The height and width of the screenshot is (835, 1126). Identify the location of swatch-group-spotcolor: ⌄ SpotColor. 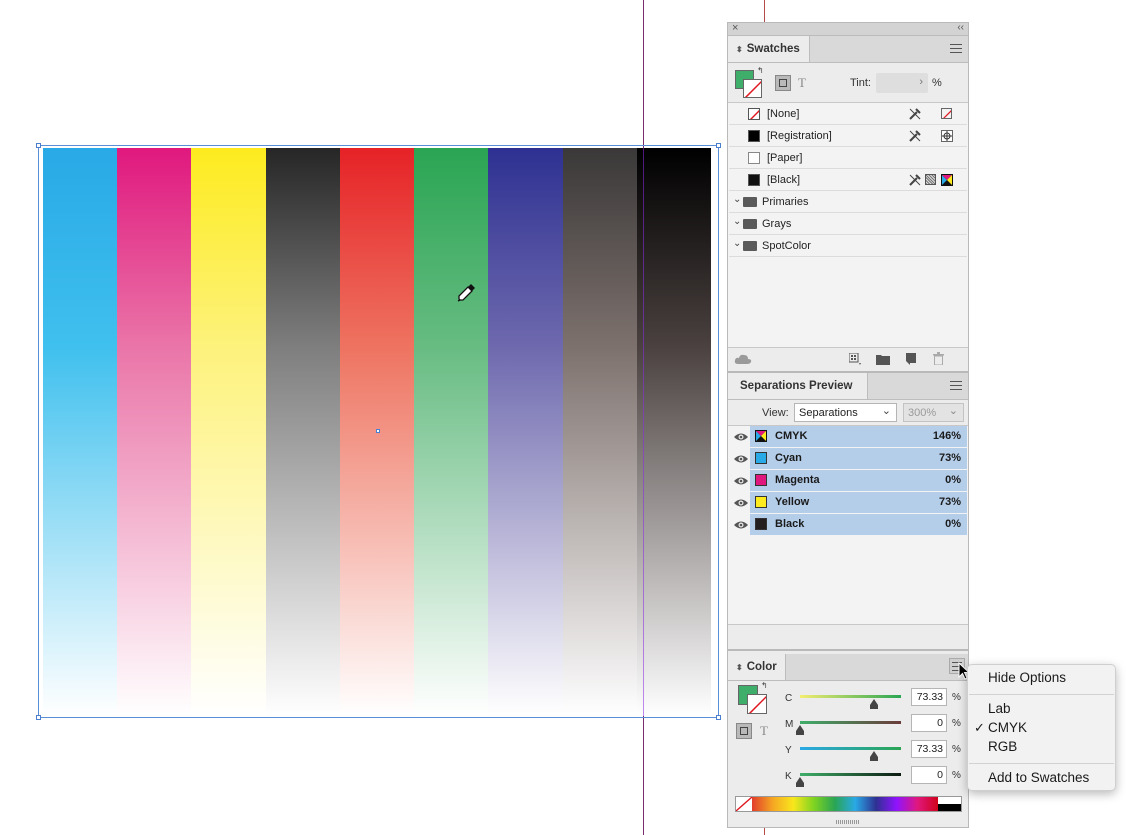
(848, 246).